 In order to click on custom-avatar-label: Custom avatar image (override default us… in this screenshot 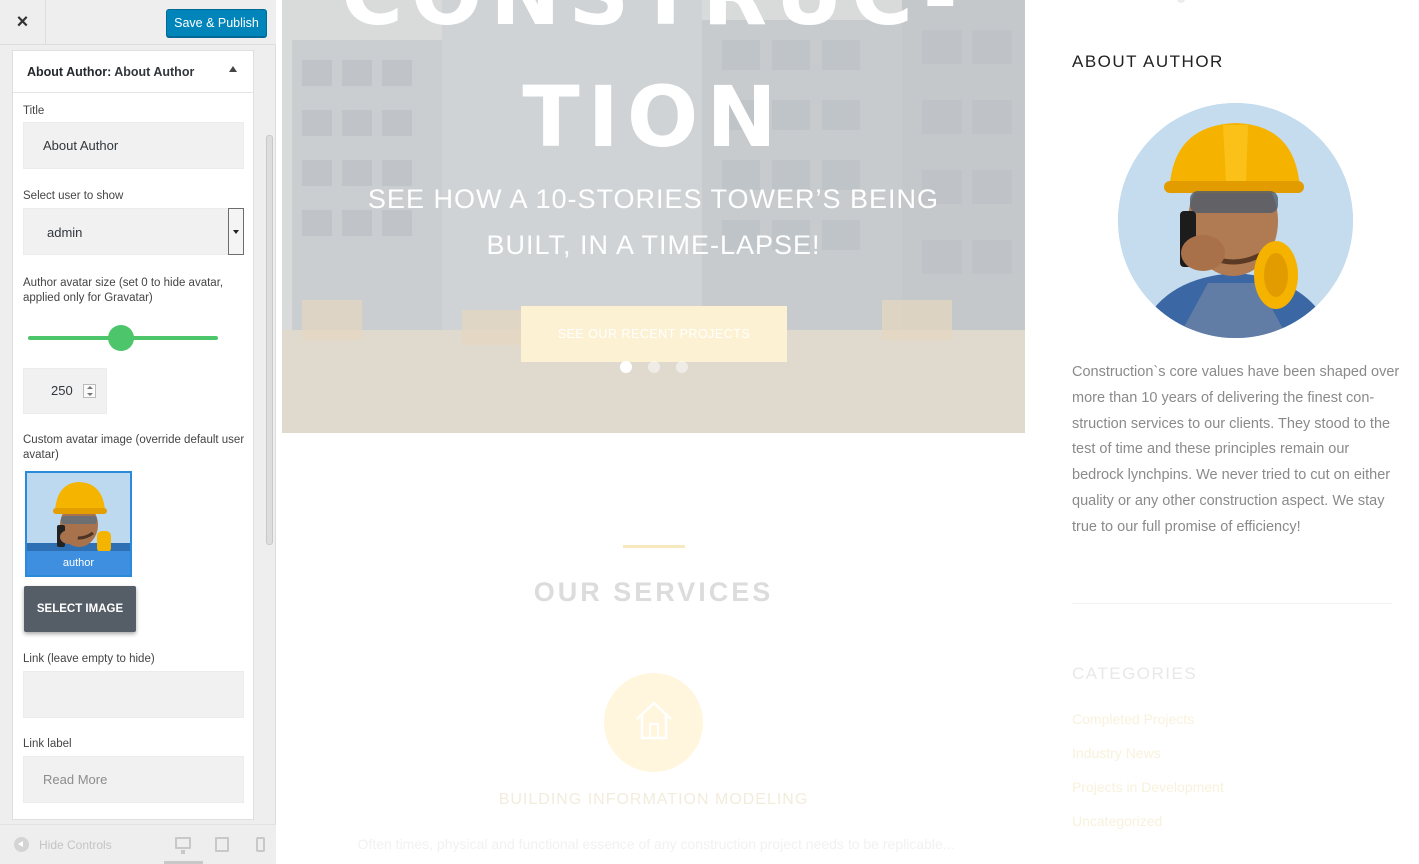, I will do `click(134, 447)`.